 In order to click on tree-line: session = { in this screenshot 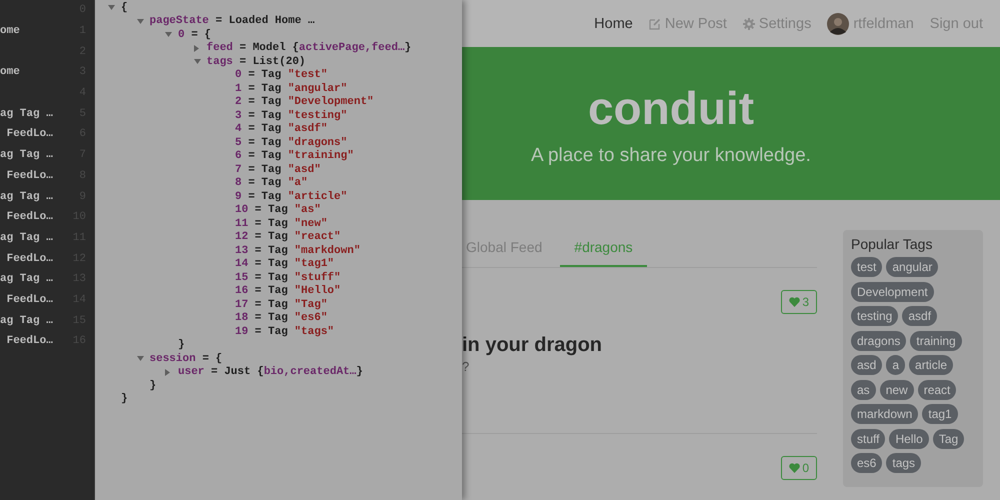, I will do `click(186, 358)`.